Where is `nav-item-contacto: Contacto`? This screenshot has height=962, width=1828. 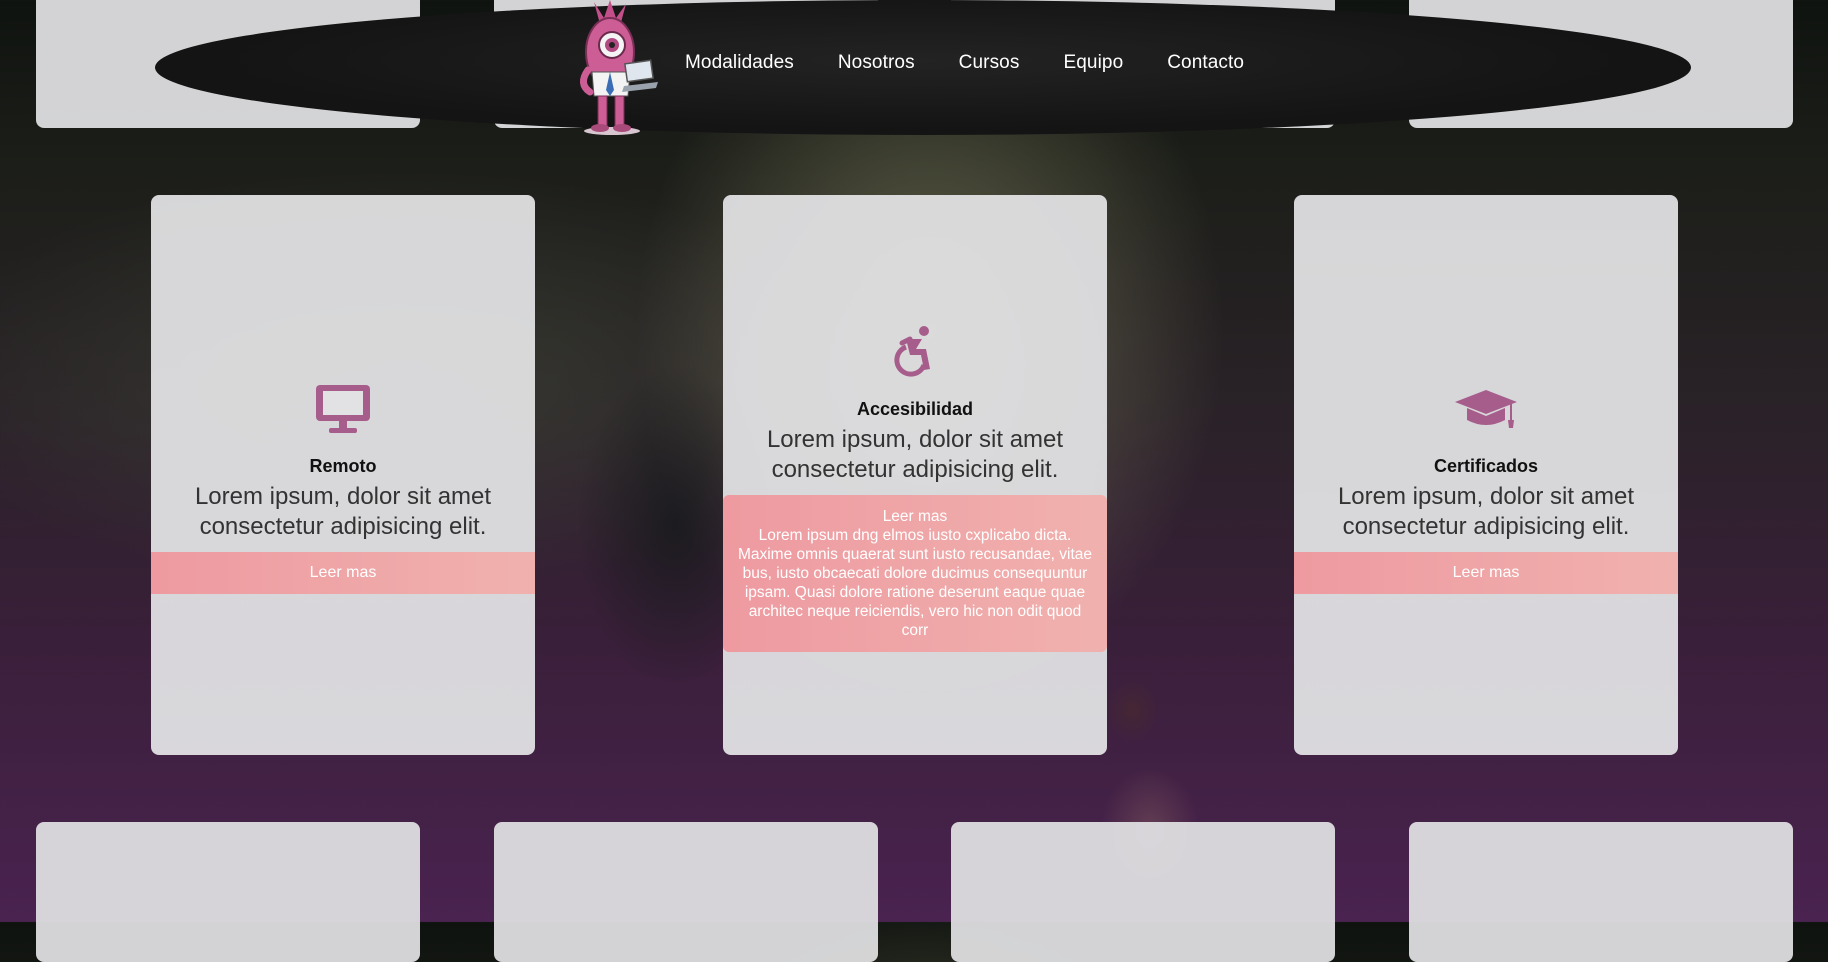
nav-item-contacto: Contacto is located at coordinates (1205, 63).